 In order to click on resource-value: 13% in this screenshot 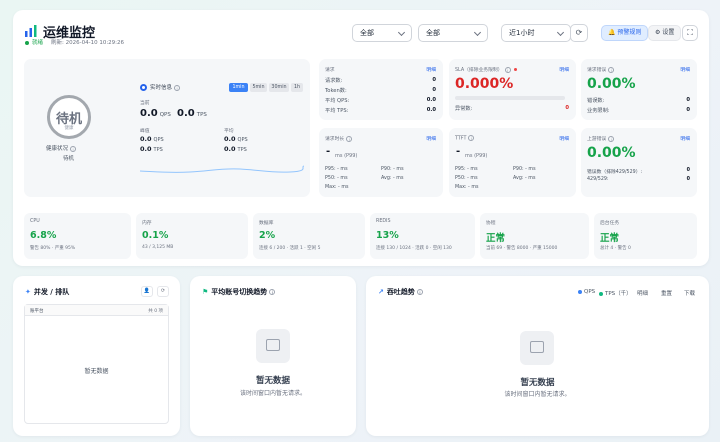, I will do `click(387, 235)`.